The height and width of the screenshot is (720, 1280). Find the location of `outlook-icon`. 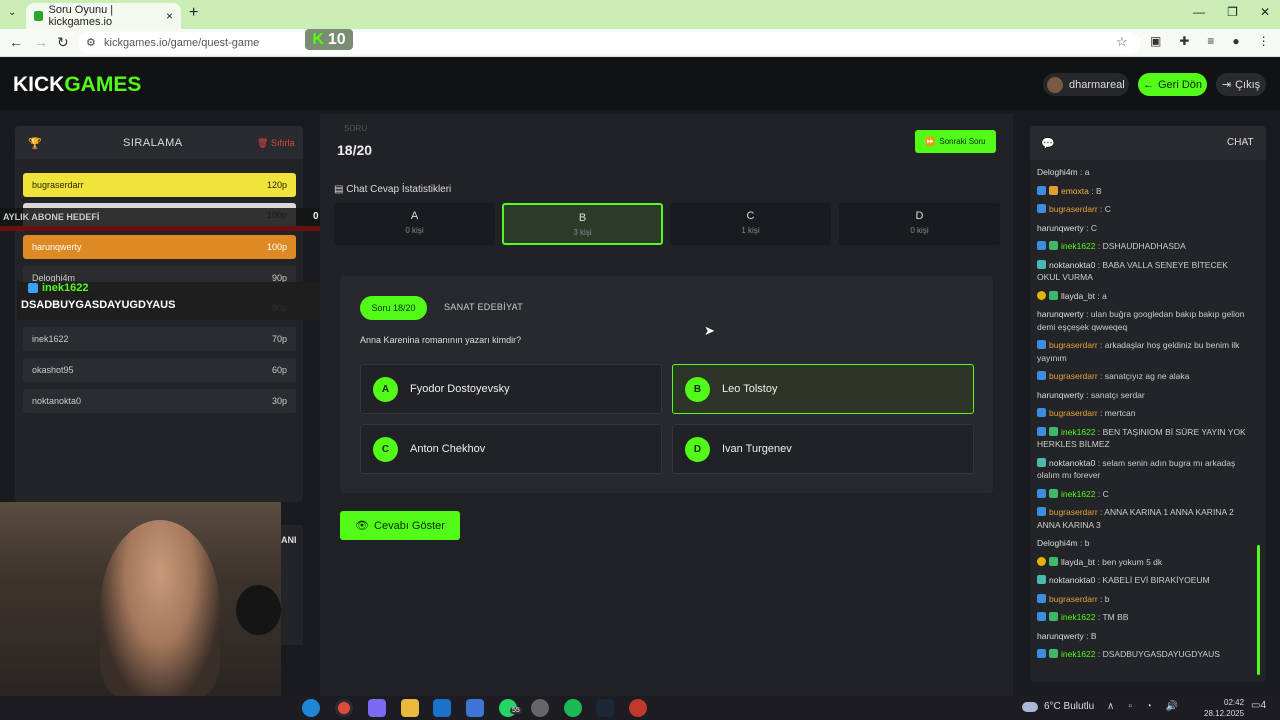

outlook-icon is located at coordinates (442, 708).